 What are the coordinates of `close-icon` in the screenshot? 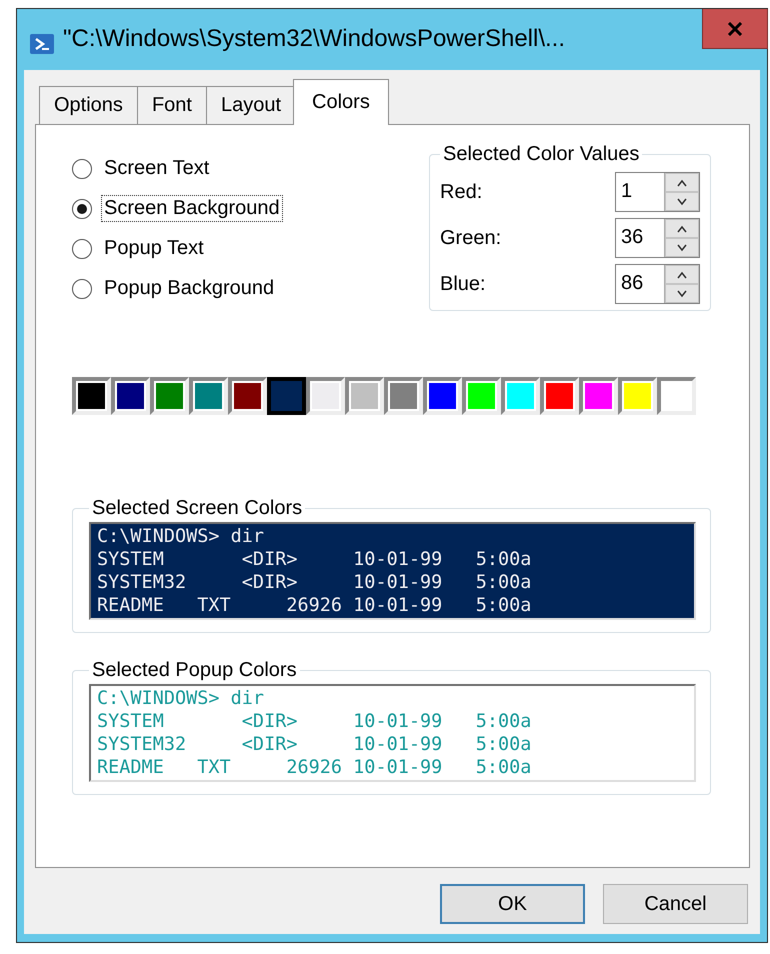 It's located at (735, 29).